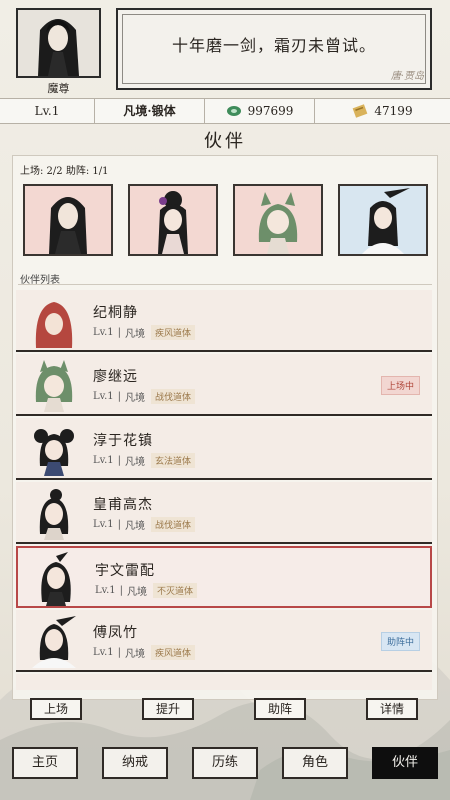 Image resolution: width=450 pixels, height=800 pixels. What do you see at coordinates (393, 111) in the screenshot?
I see `scroll-value: 47199` at bounding box center [393, 111].